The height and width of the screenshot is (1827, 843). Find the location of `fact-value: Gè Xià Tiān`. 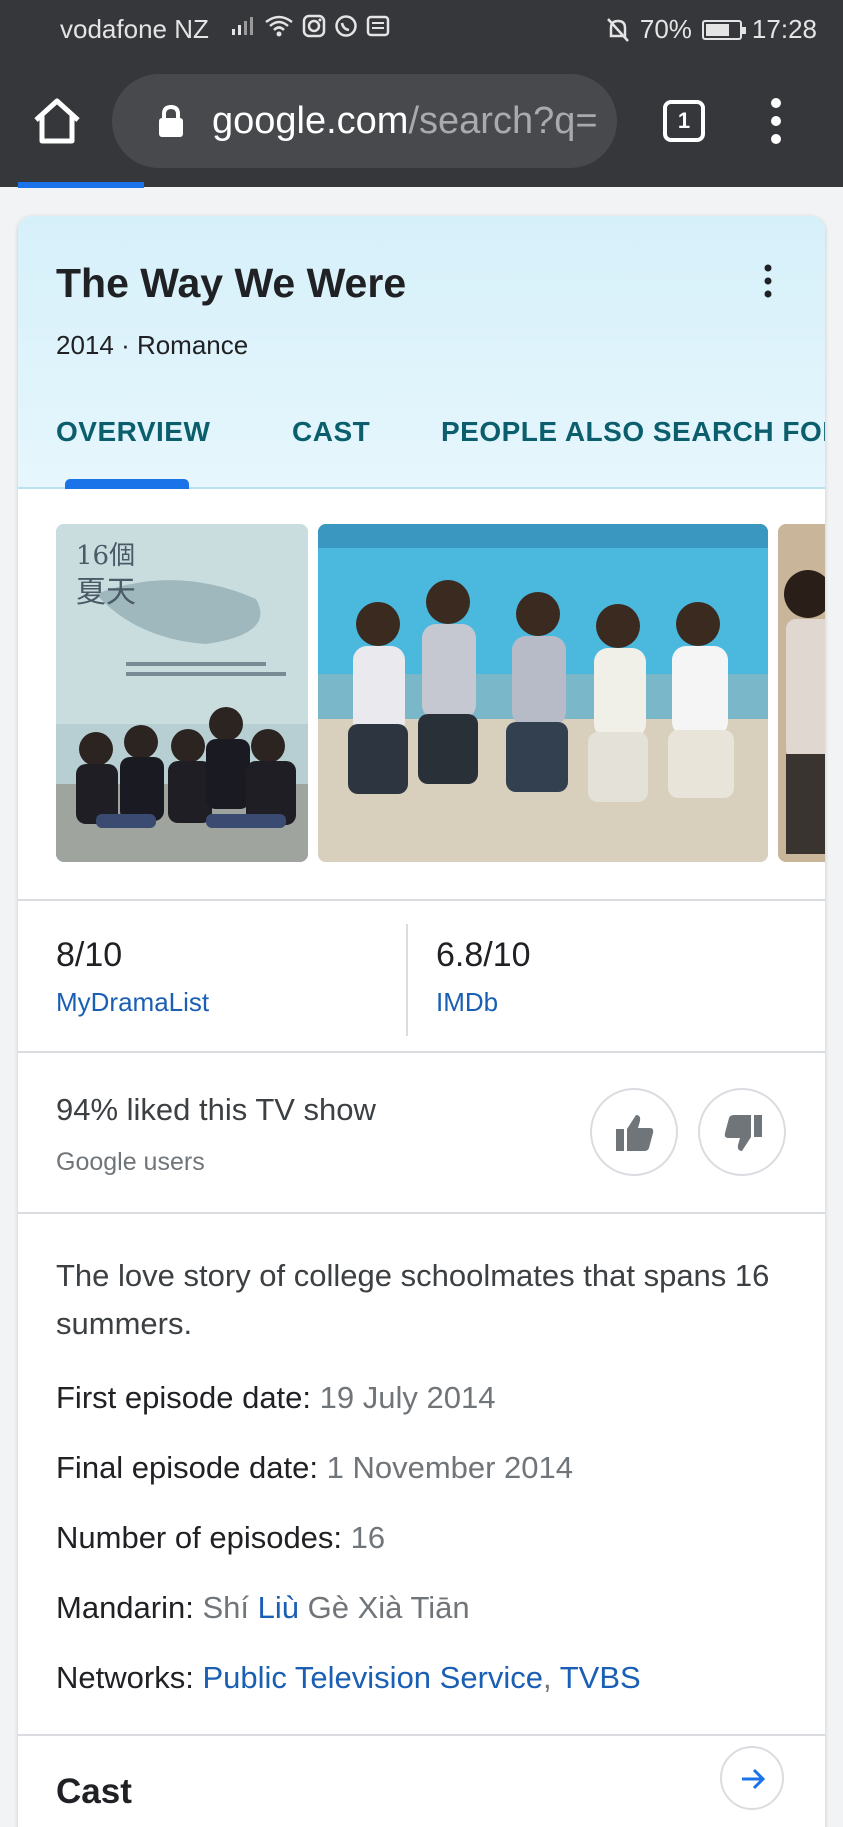

fact-value: Gè Xià Tiān is located at coordinates (388, 1607).